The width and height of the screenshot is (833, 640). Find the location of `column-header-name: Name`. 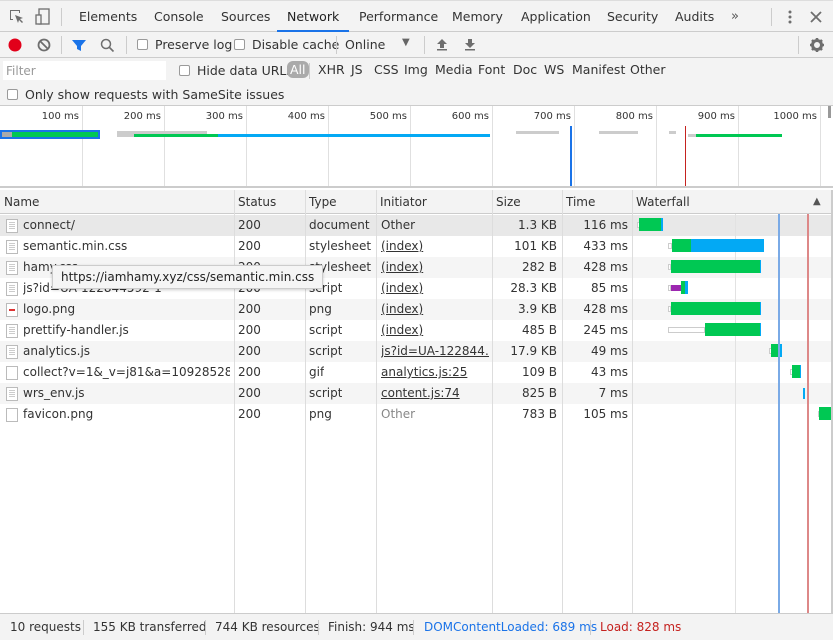

column-header-name: Name is located at coordinates (117, 202).